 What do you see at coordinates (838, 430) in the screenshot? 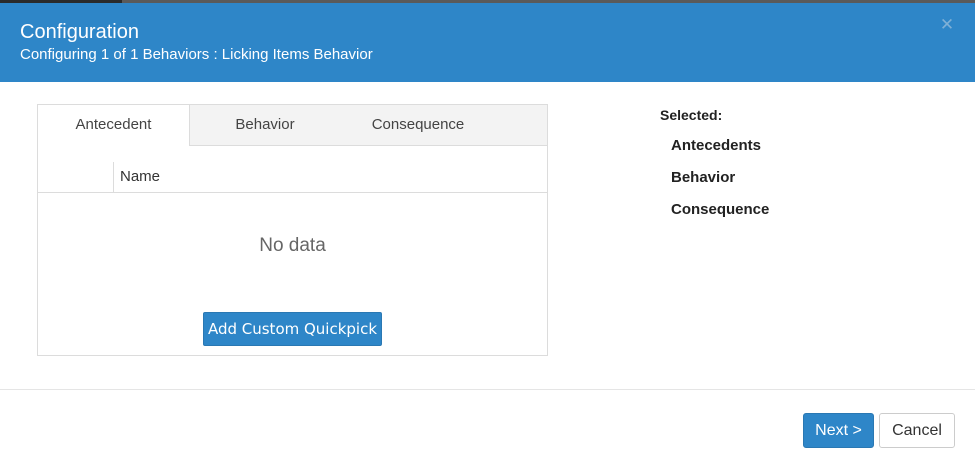
I see `next-button: Next >` at bounding box center [838, 430].